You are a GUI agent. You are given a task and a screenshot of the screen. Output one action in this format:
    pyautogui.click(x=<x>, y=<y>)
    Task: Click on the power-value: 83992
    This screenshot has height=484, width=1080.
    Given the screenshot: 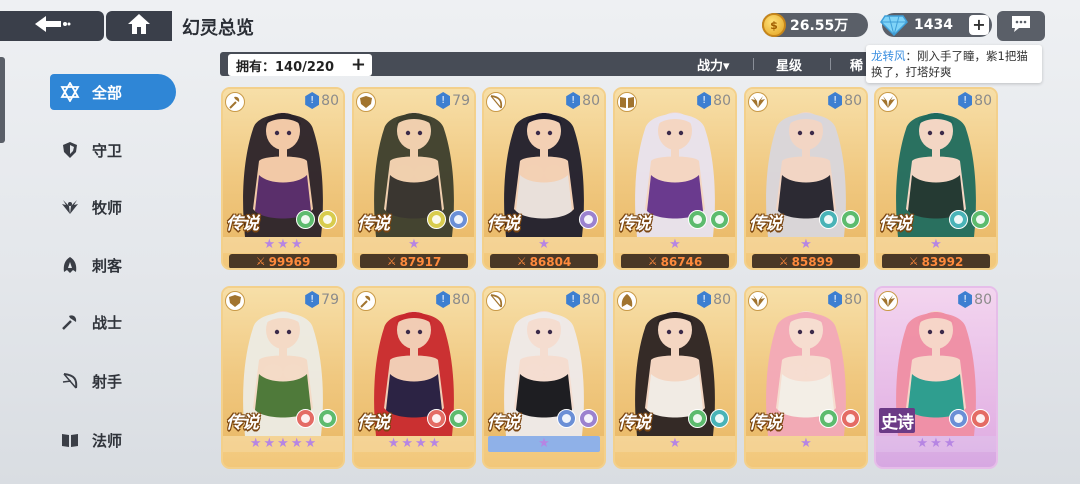 What is the action you would take?
    pyautogui.click(x=942, y=261)
    